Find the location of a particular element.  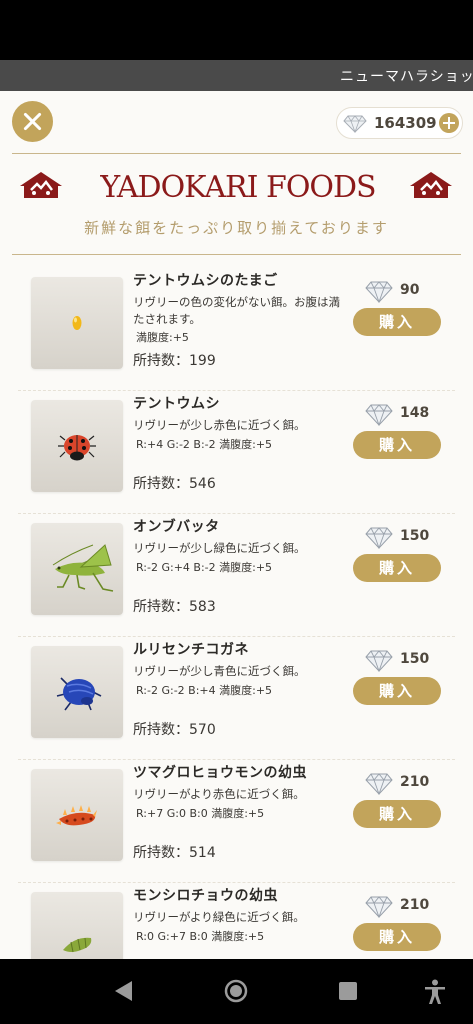

owned-value: 546 is located at coordinates (202, 484).